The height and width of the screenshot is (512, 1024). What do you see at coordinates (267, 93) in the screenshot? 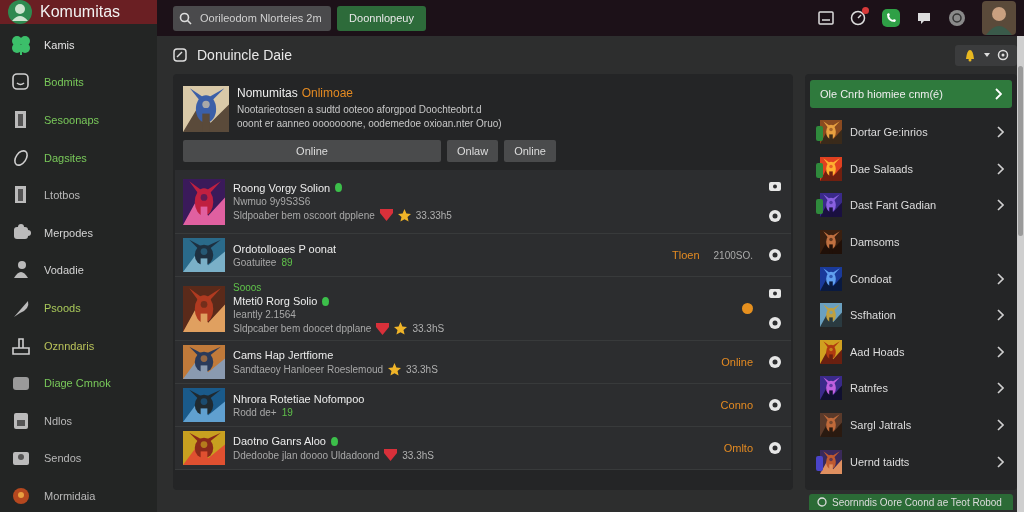
I see `card-title: Nomumitas` at bounding box center [267, 93].